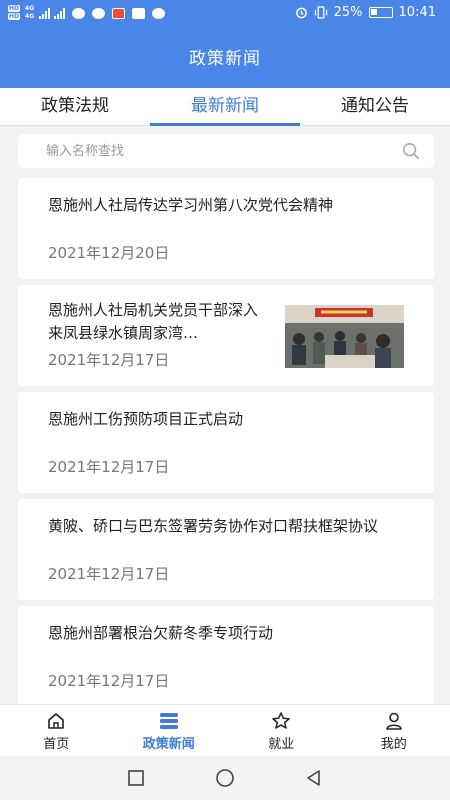 Image resolution: width=450 pixels, height=800 pixels. I want to click on battery-icon, so click(380, 12).